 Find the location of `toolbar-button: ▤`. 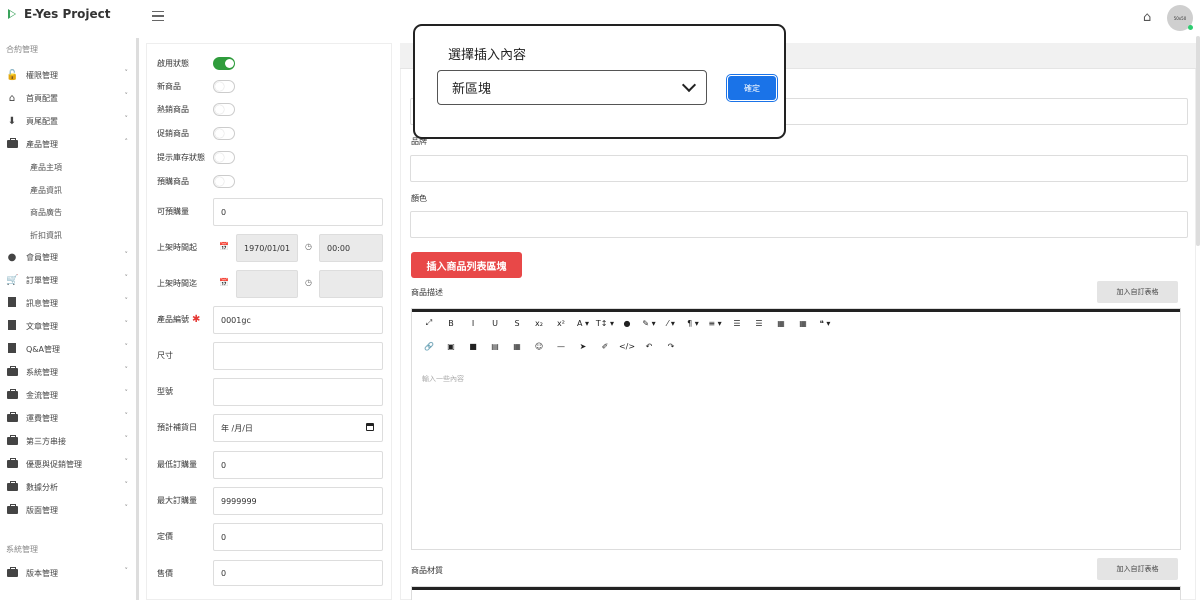

toolbar-button: ▤ is located at coordinates (495, 346).